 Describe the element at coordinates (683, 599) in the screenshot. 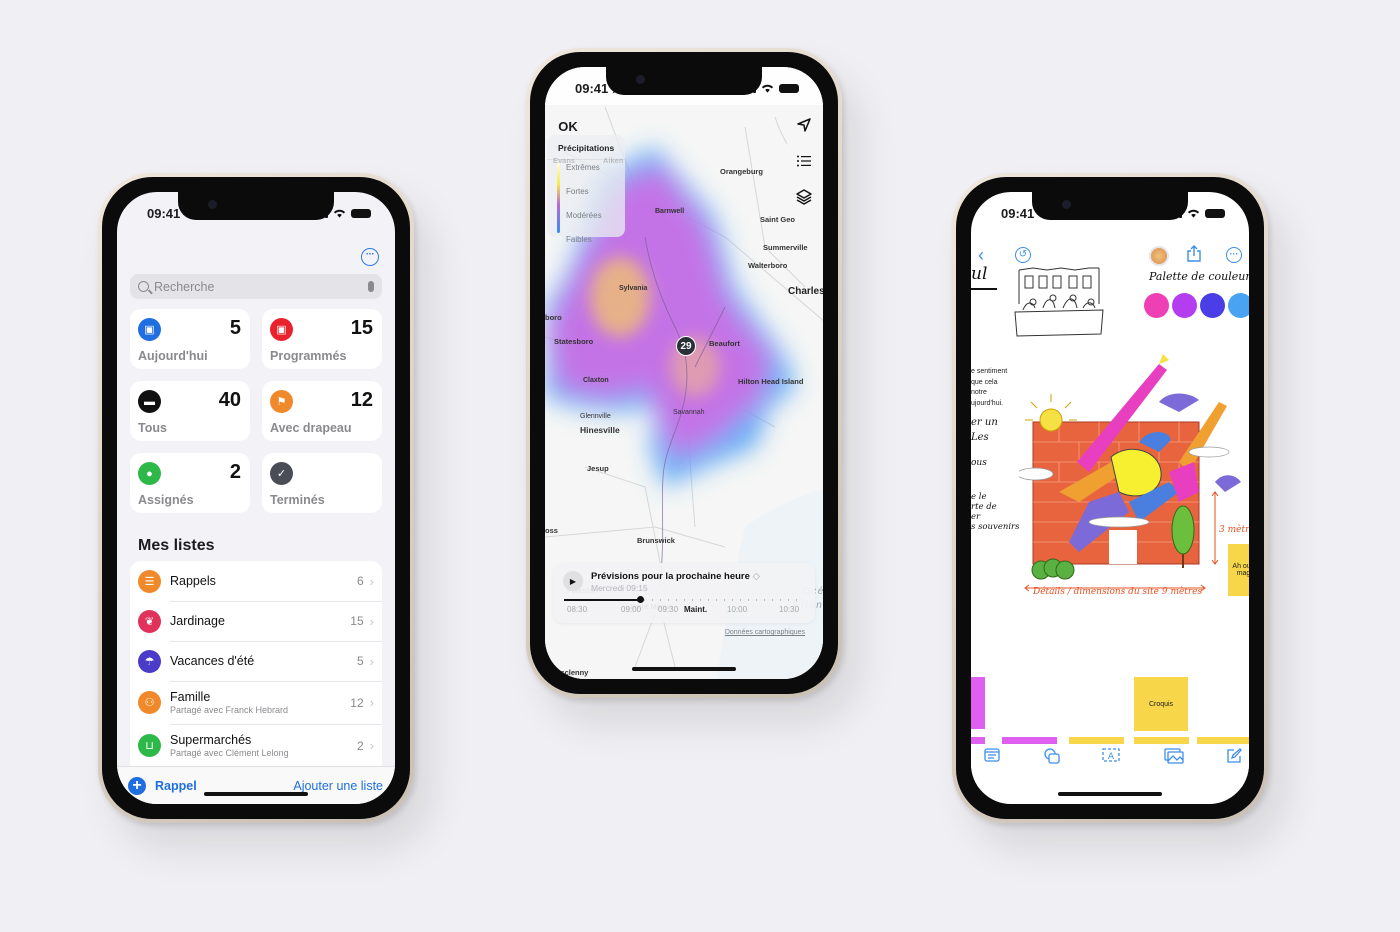

I see `timeline-slider` at that location.